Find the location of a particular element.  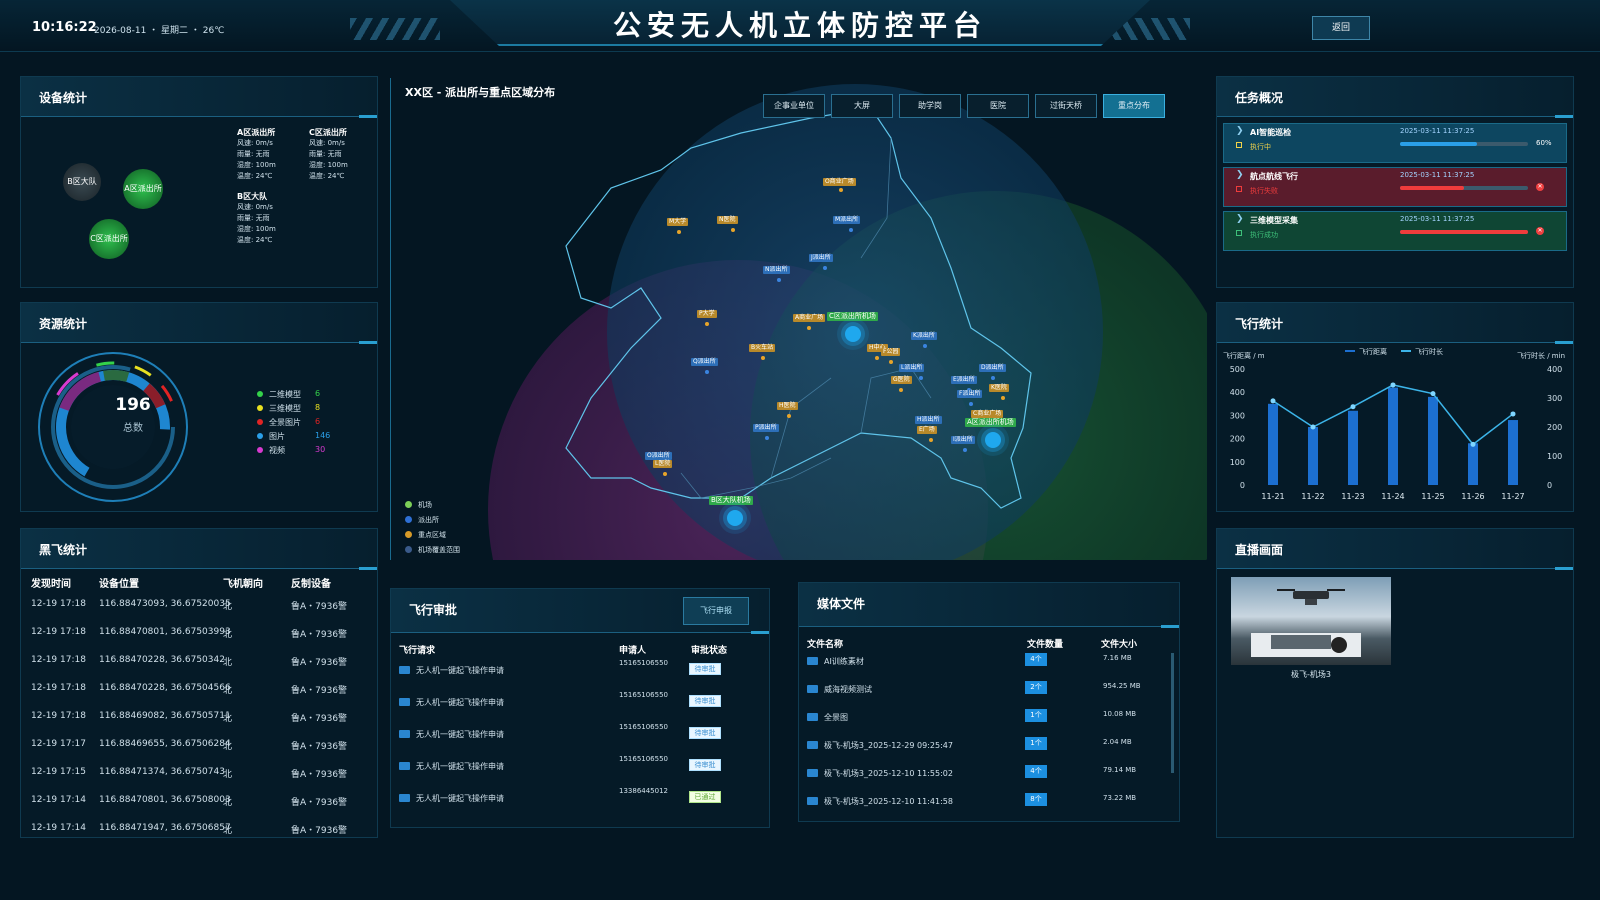

table-cell: 116.88469655, 36.67506284 is located at coordinates (165, 744).